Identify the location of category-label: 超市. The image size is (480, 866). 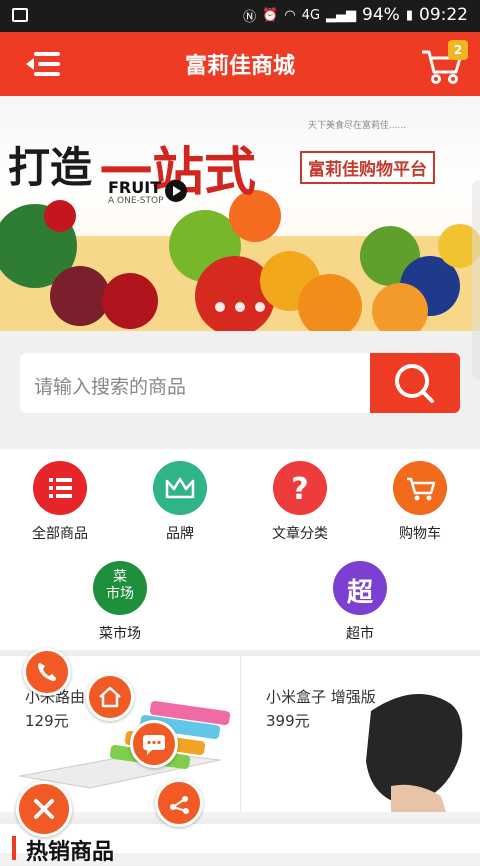
(360, 634).